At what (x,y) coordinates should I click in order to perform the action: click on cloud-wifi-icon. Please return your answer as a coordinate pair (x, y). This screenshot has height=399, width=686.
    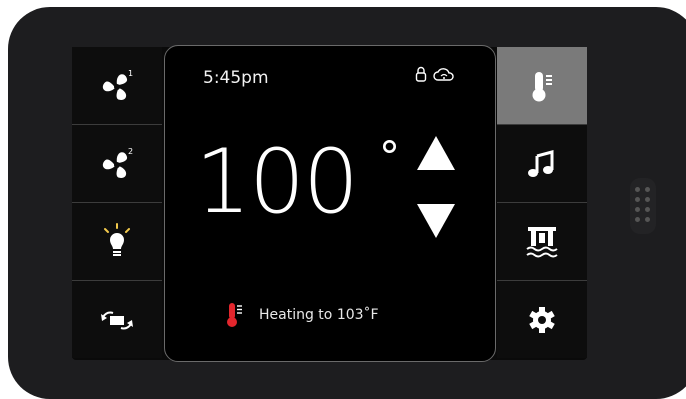
    Looking at the image, I should click on (443, 74).